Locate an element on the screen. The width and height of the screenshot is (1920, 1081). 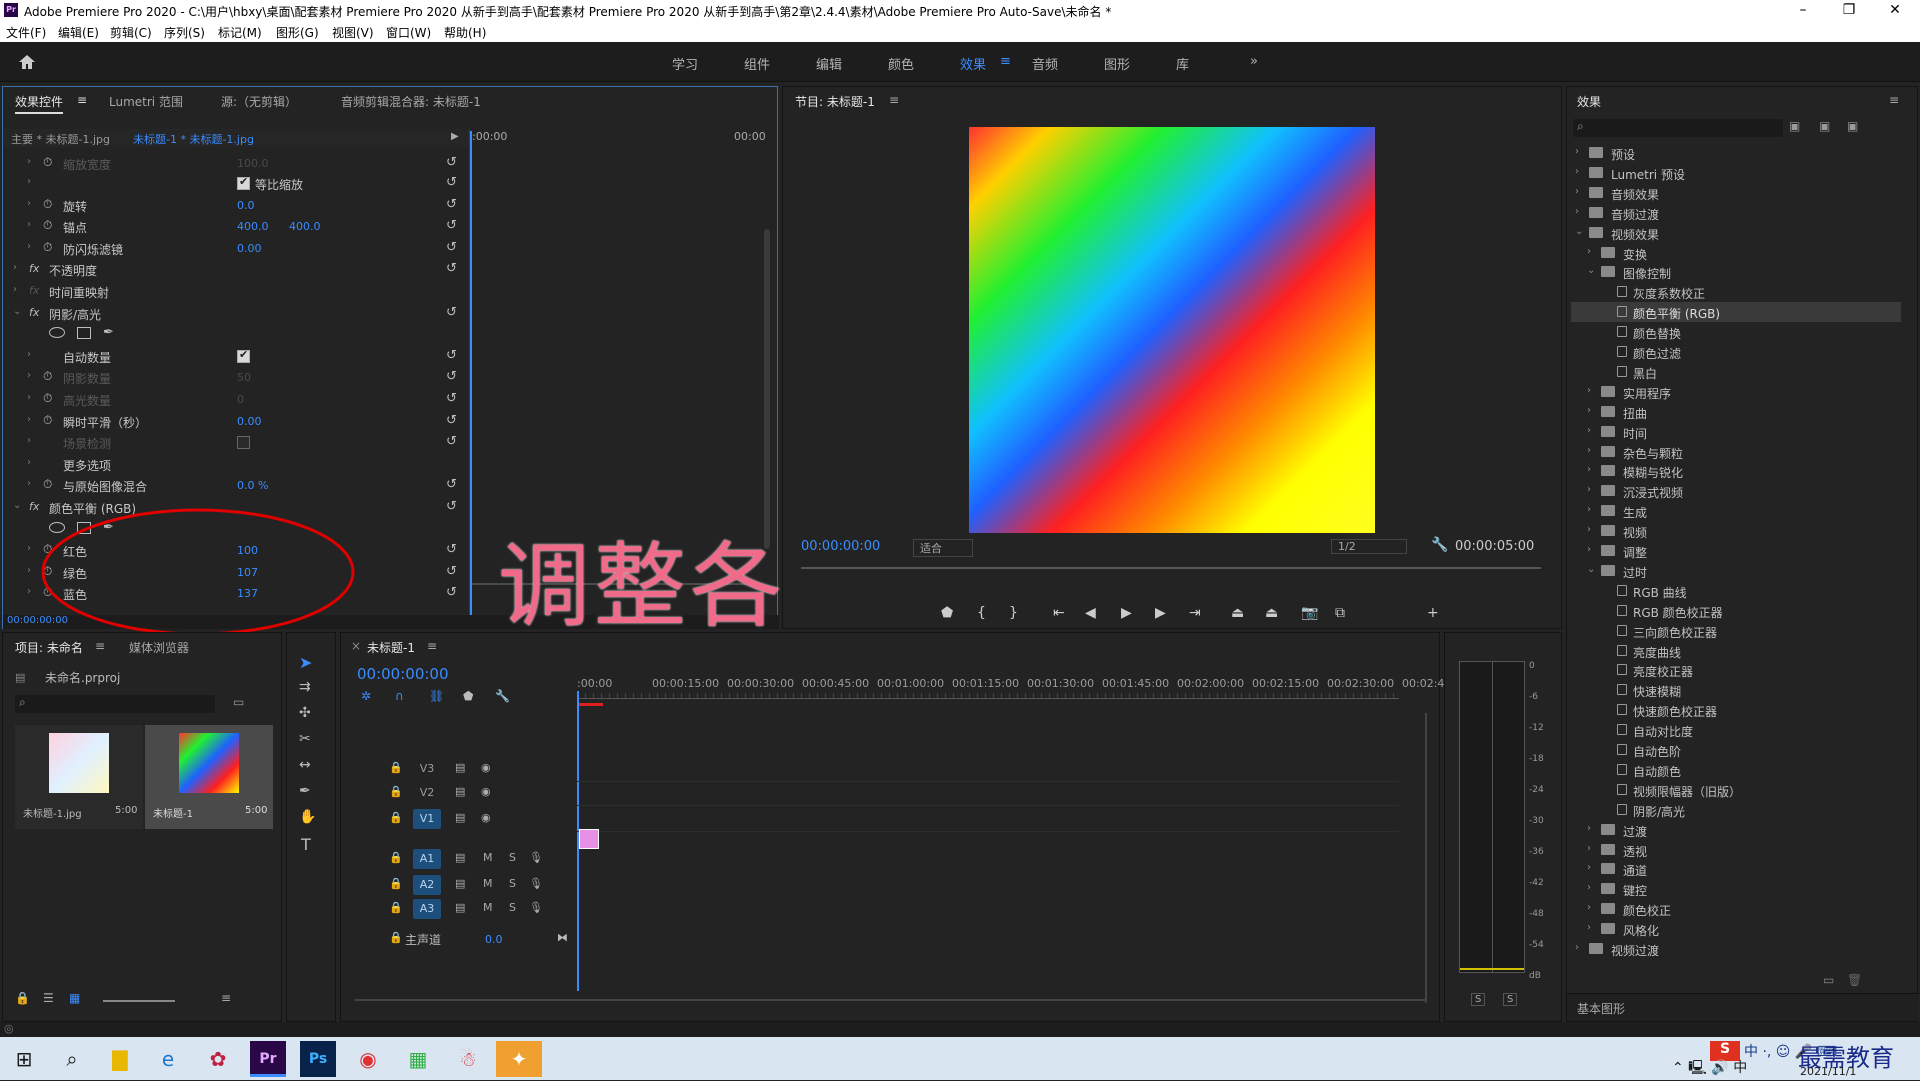
effect-item: 阴影/高光 is located at coordinates (1736, 810).